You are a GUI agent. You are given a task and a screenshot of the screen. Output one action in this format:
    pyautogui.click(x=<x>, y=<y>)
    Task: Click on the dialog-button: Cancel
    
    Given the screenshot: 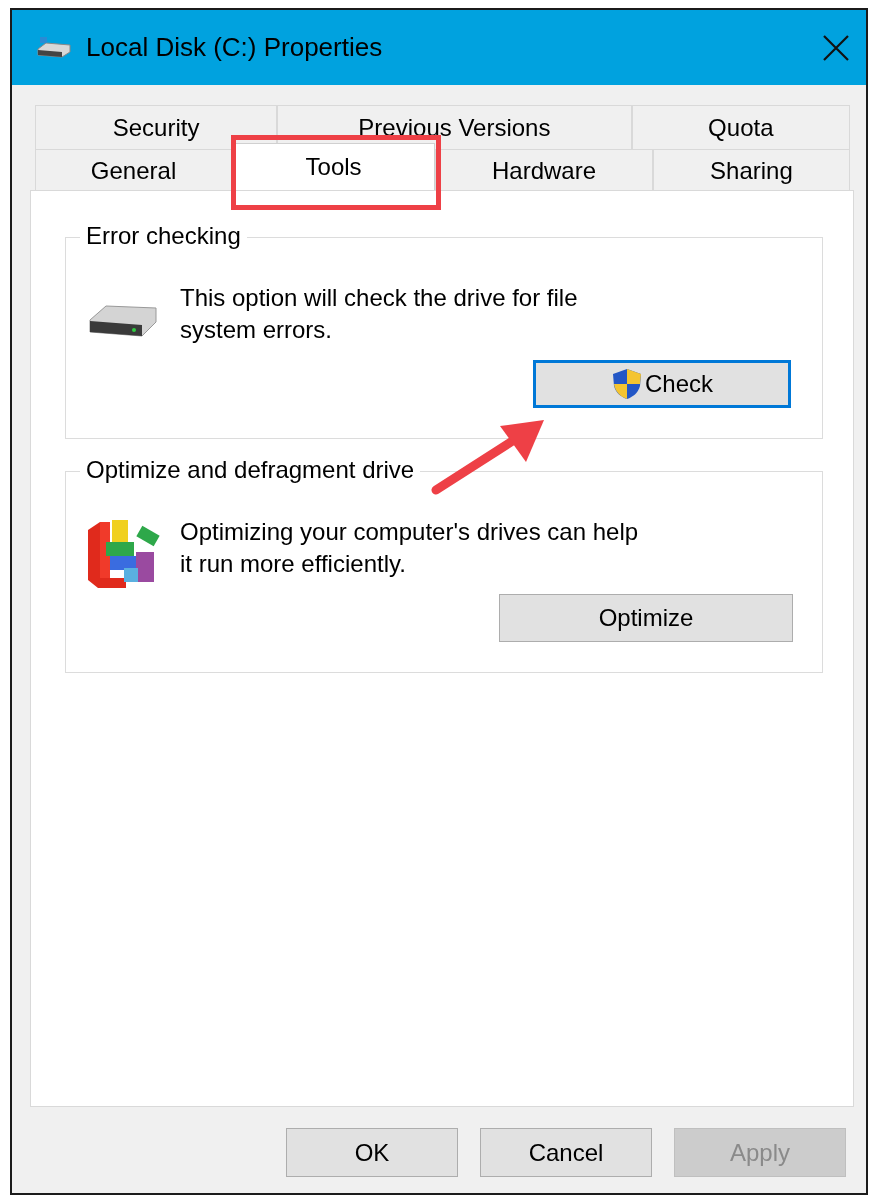 What is the action you would take?
    pyautogui.click(x=566, y=1152)
    